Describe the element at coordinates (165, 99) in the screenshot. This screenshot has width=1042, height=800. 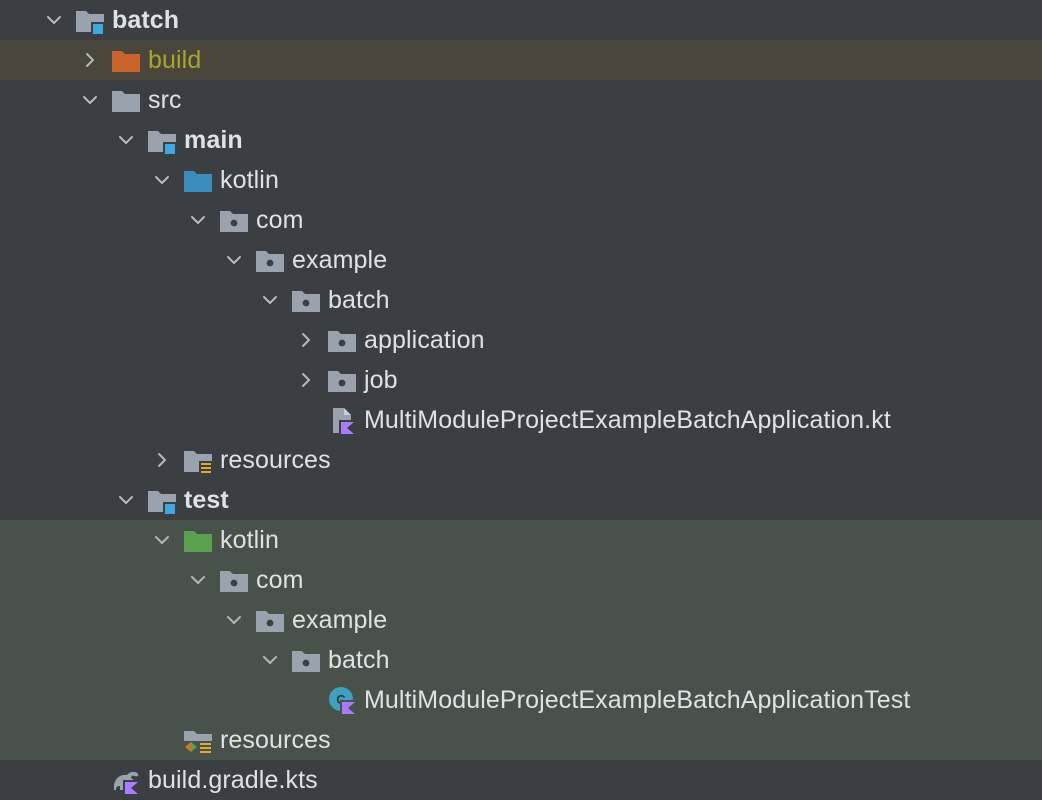
I see `tree-item-label: src` at that location.